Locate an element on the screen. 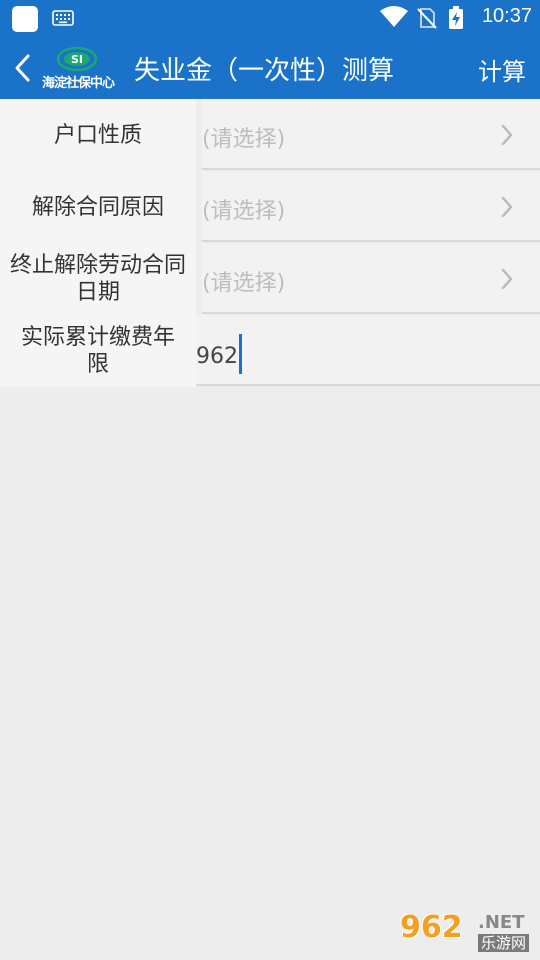  si-logo-icon: SI is located at coordinates (77, 59).